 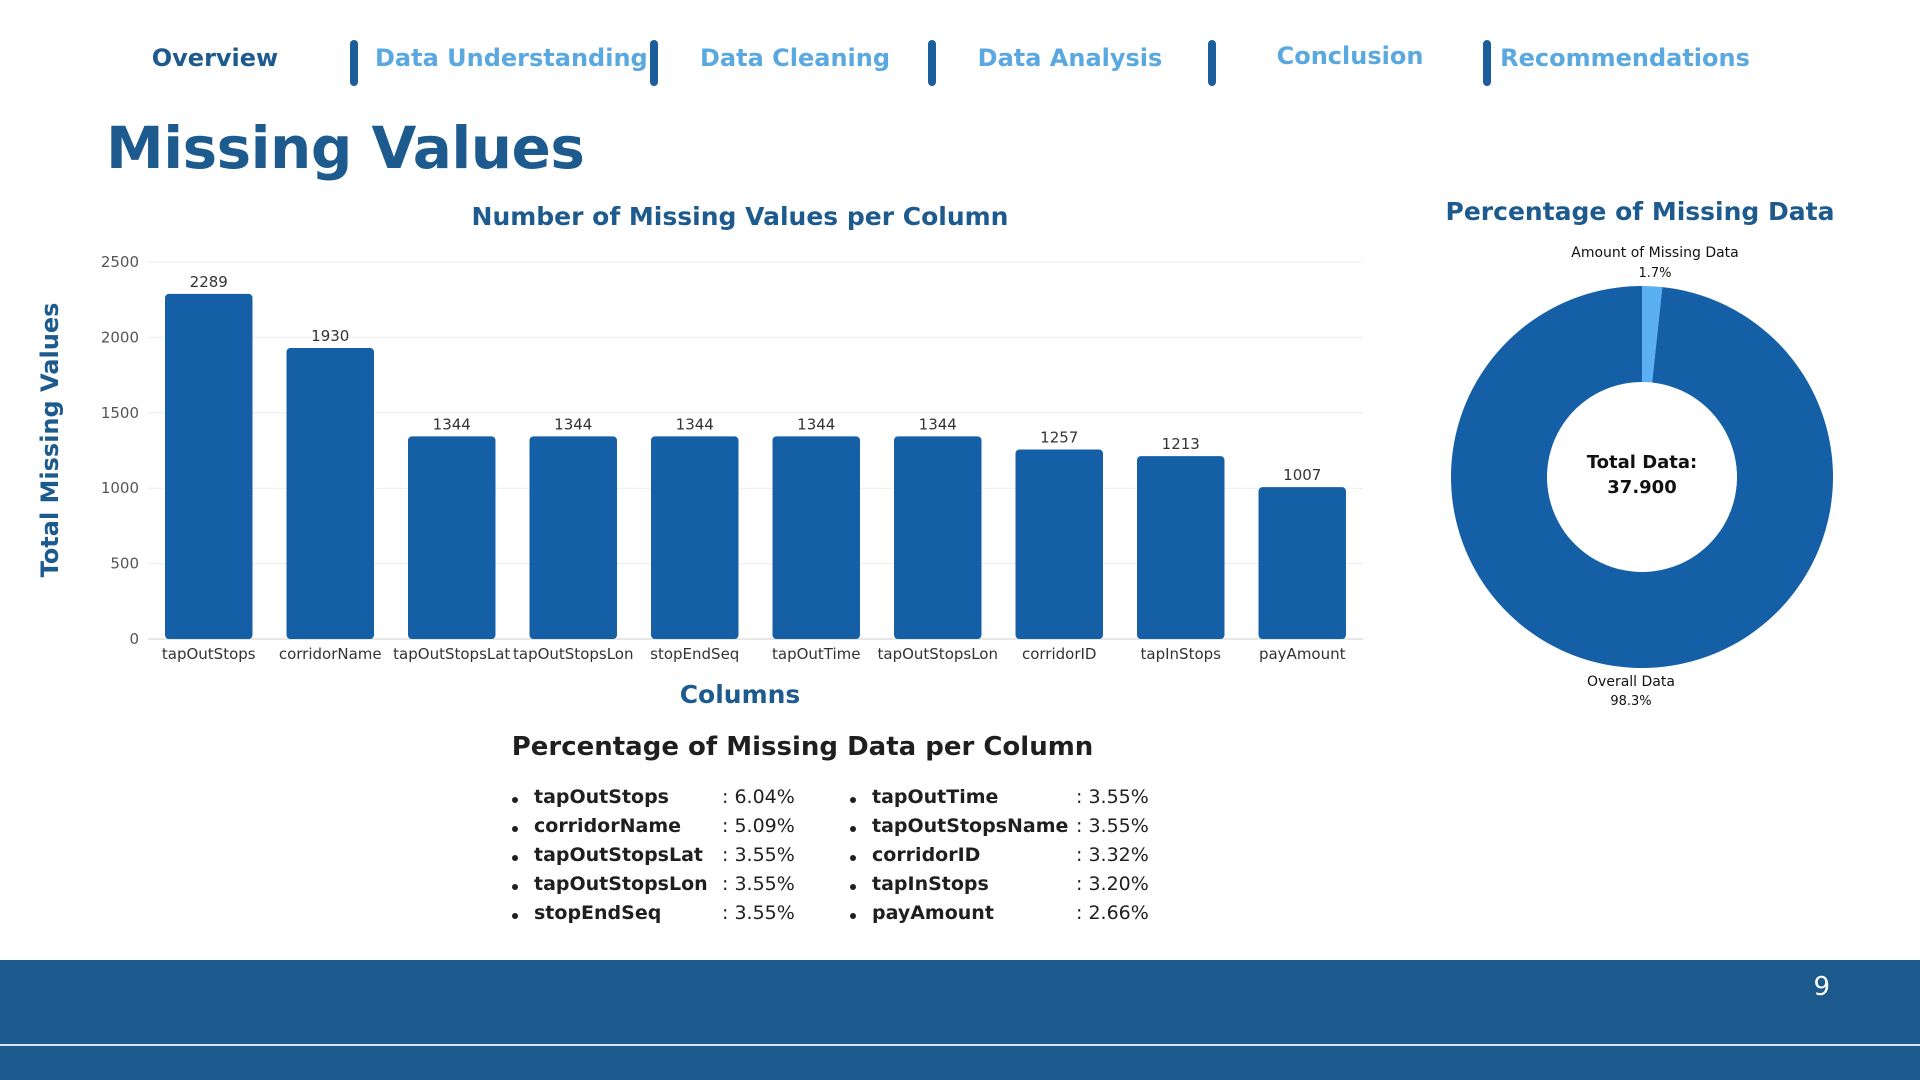 What do you see at coordinates (598, 913) in the screenshot?
I see `stats-item-name: stopEndSeq` at bounding box center [598, 913].